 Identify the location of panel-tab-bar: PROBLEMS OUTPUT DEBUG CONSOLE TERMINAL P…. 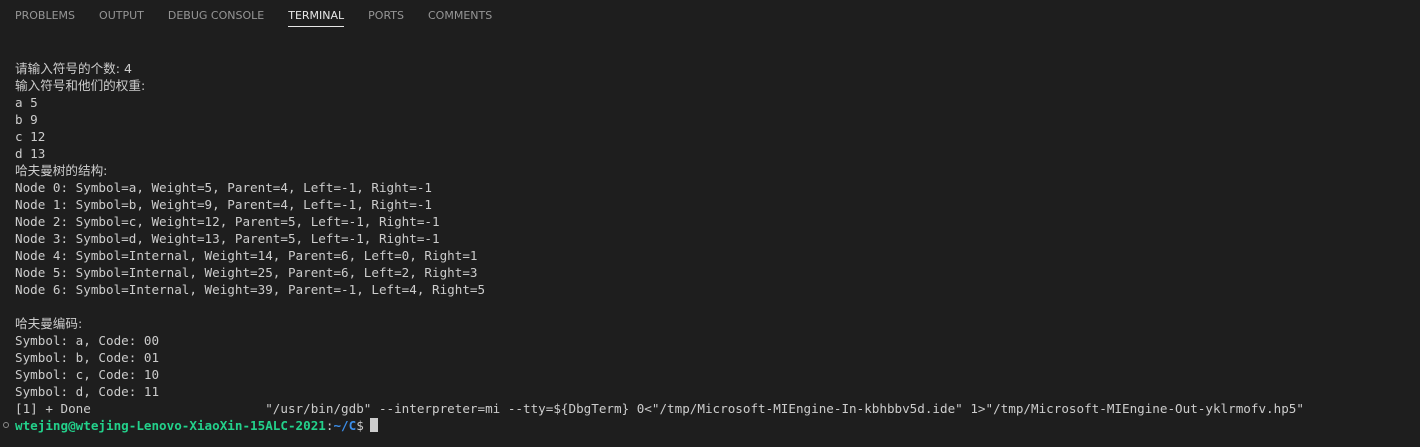
(710, 15).